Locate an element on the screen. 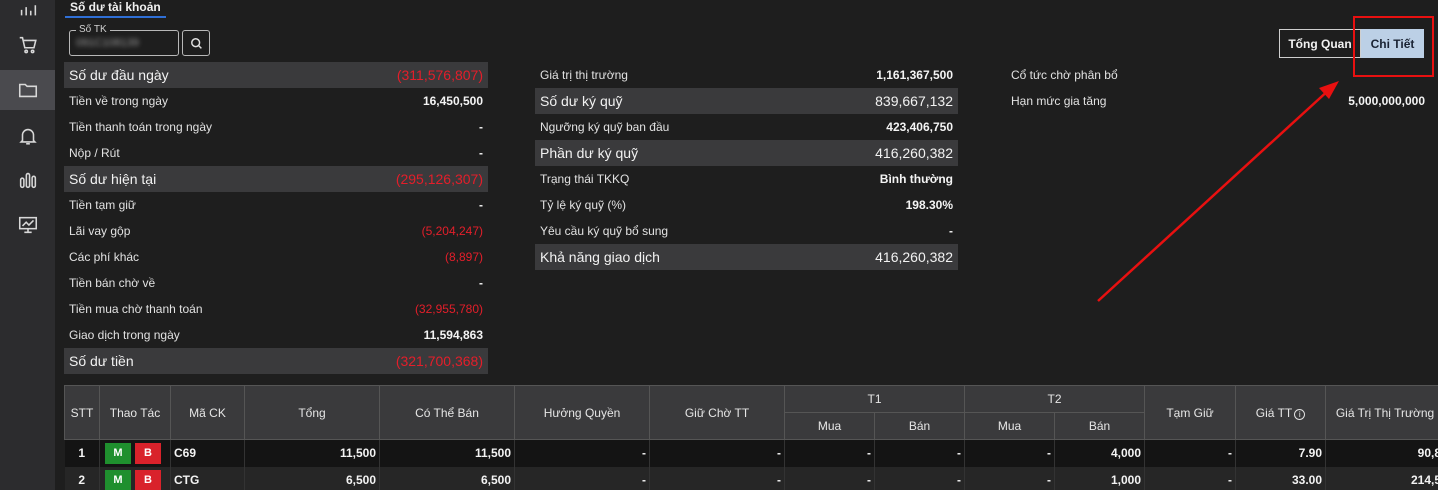  balance-label: Số dư đầu ngày is located at coordinates (119, 75).